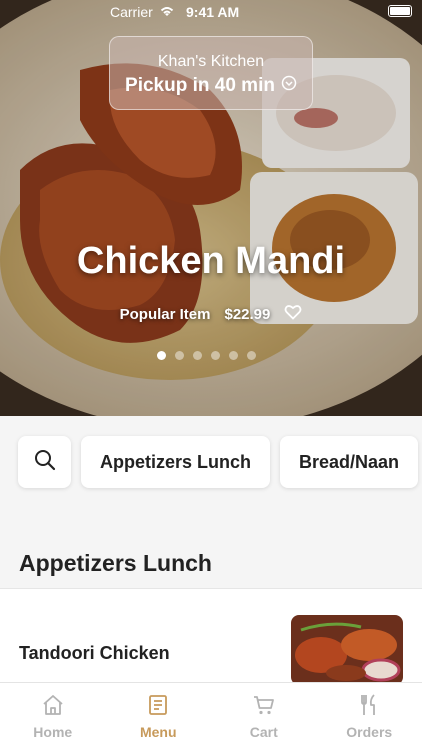  I want to click on tab-home: Home, so click(53, 717).